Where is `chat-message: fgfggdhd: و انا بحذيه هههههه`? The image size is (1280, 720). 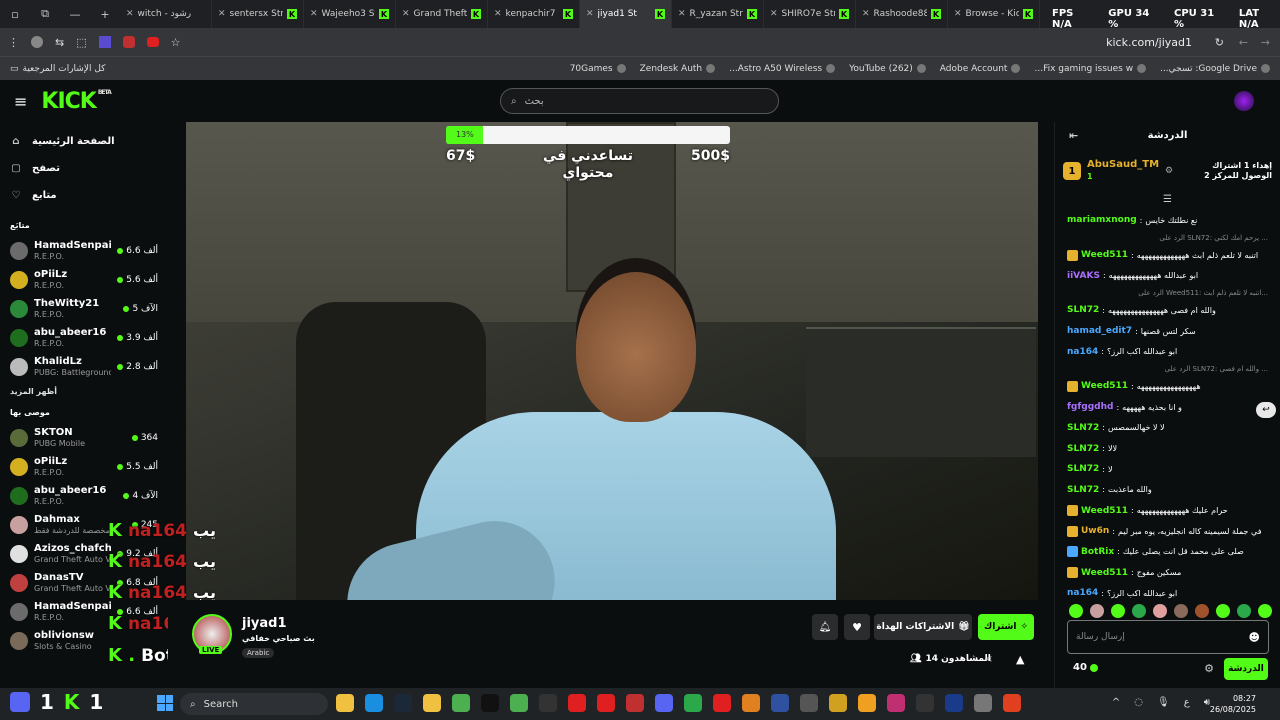 chat-message: fgfggdhd: و انا بحذيه هههههه is located at coordinates (1167, 407).